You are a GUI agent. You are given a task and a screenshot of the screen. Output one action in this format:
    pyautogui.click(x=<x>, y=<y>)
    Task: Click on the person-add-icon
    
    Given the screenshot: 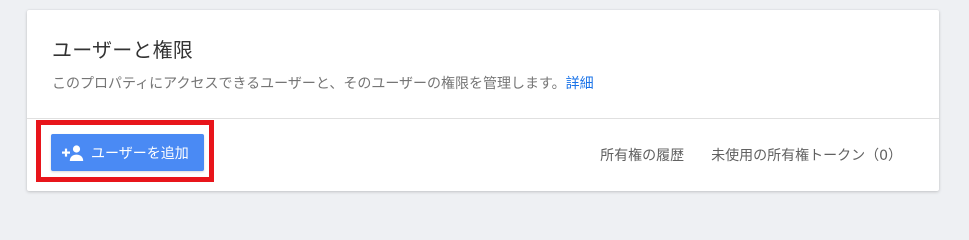 What is the action you would take?
    pyautogui.click(x=73, y=153)
    